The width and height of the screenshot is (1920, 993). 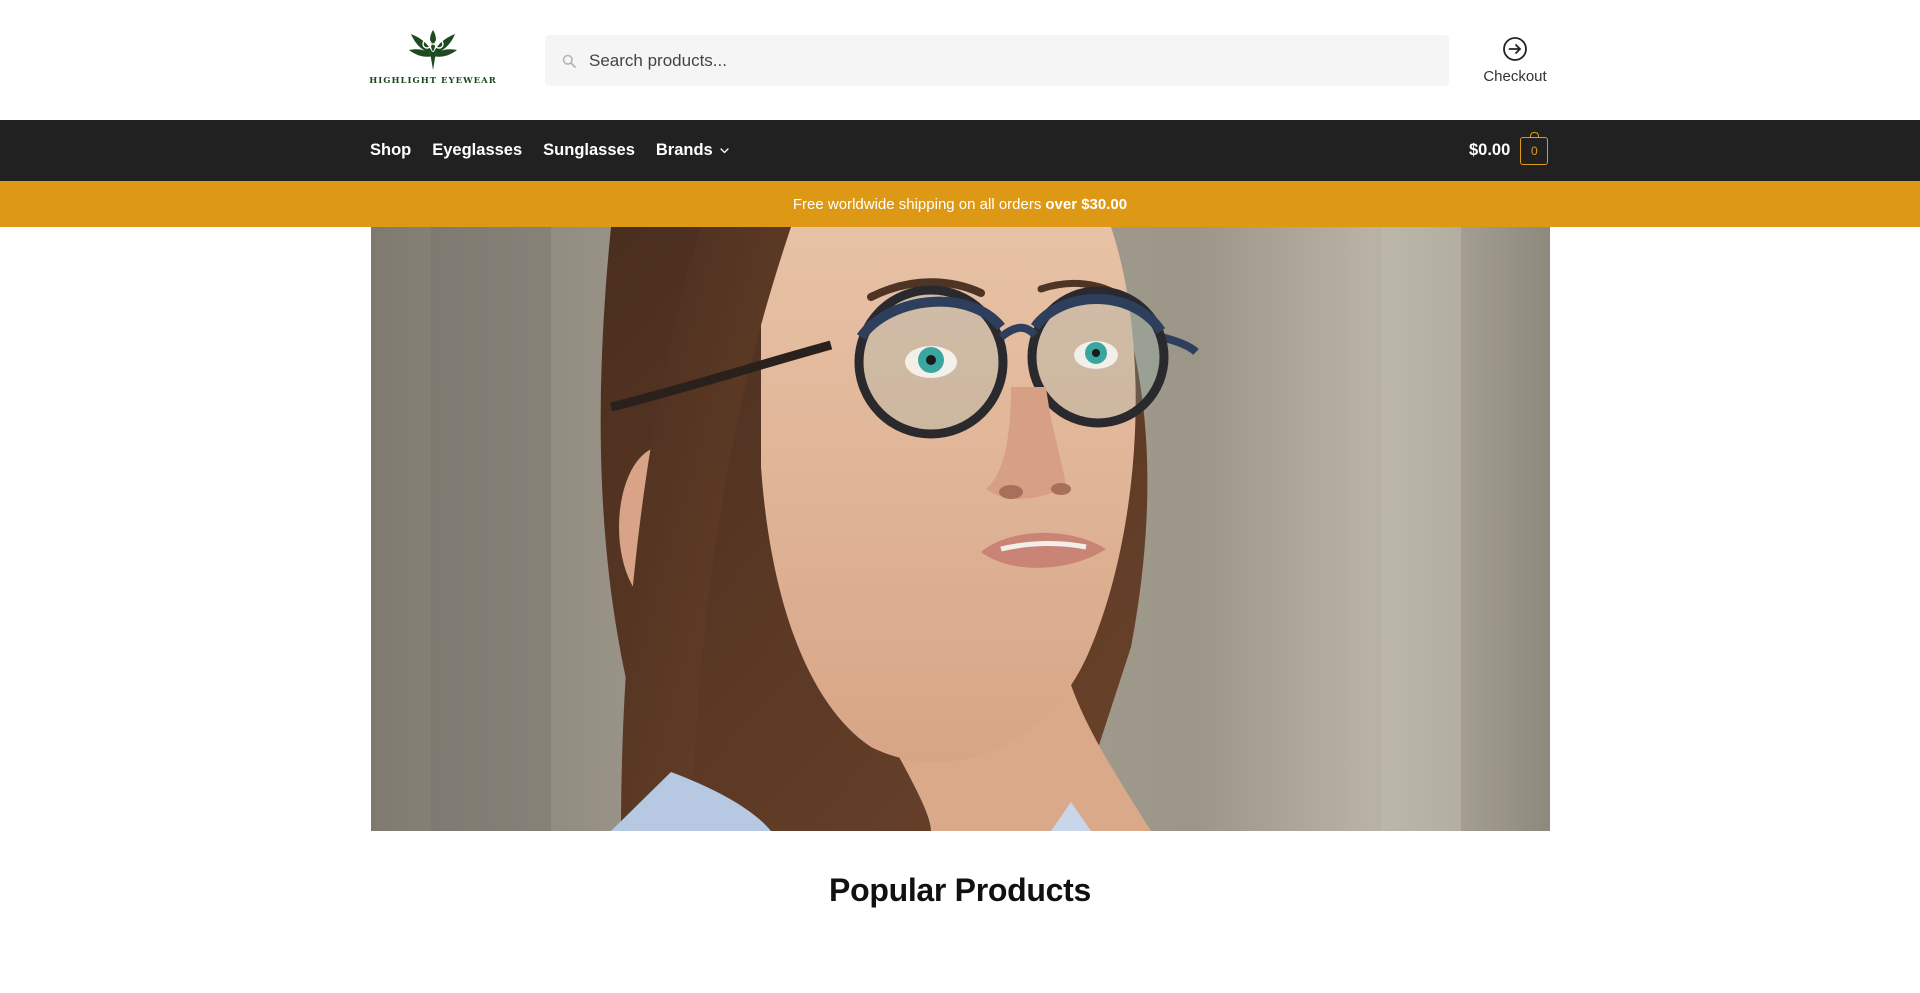 I want to click on search-icon, so click(x=569, y=61).